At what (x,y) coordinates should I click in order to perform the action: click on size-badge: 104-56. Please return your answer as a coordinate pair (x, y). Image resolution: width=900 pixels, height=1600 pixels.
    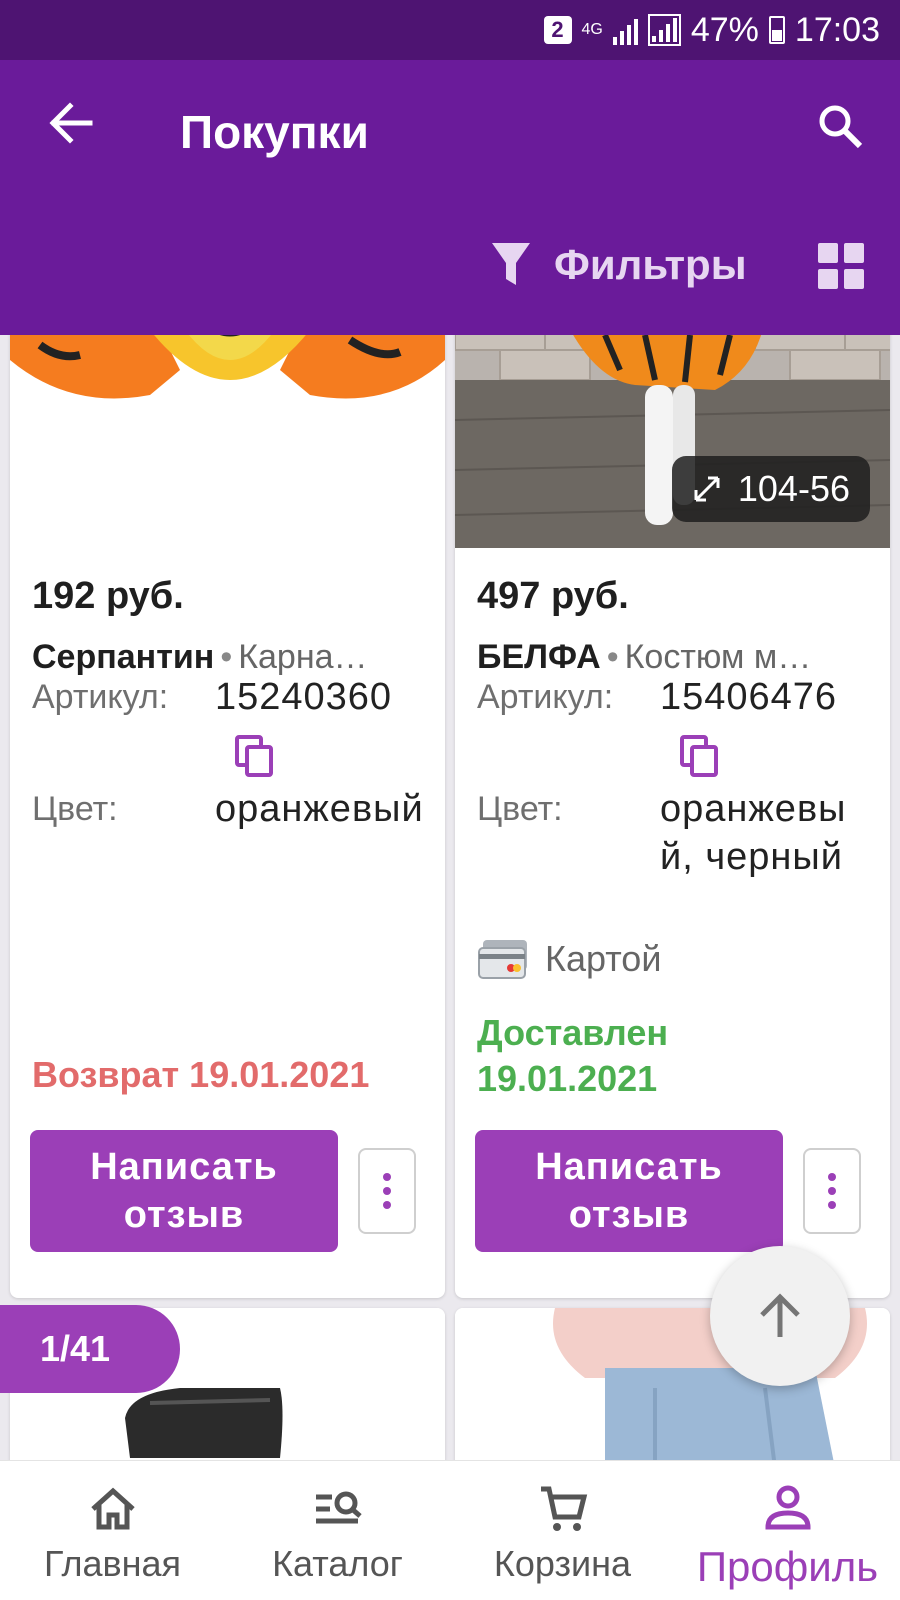
    Looking at the image, I should click on (770, 489).